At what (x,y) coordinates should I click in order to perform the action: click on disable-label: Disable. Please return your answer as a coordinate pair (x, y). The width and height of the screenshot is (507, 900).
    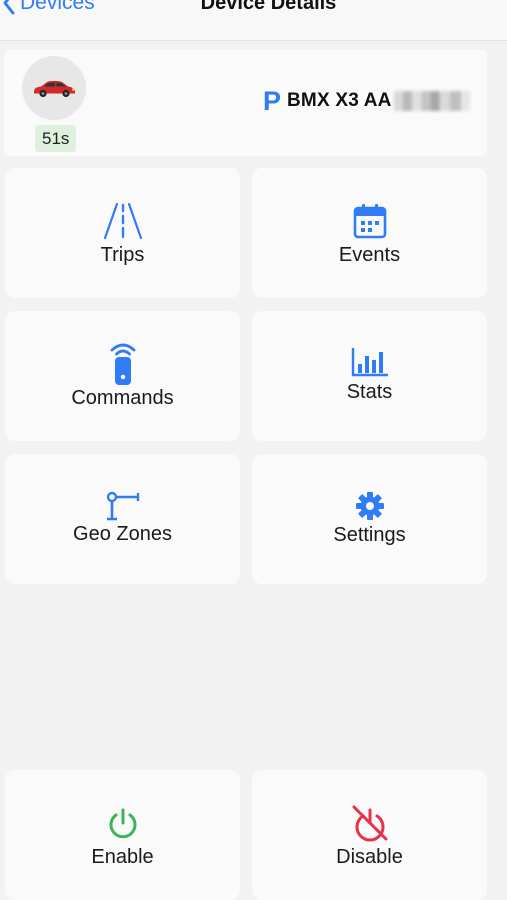
    Looking at the image, I should click on (369, 857).